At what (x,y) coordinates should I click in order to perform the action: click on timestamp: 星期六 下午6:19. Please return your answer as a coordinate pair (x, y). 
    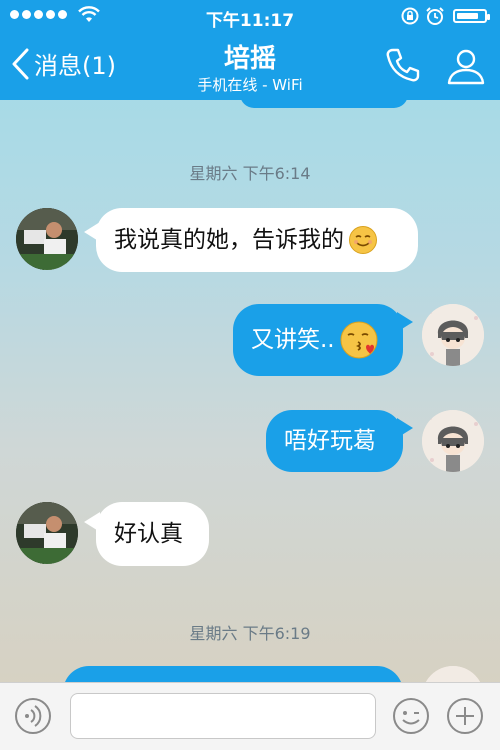
    Looking at the image, I should click on (250, 633).